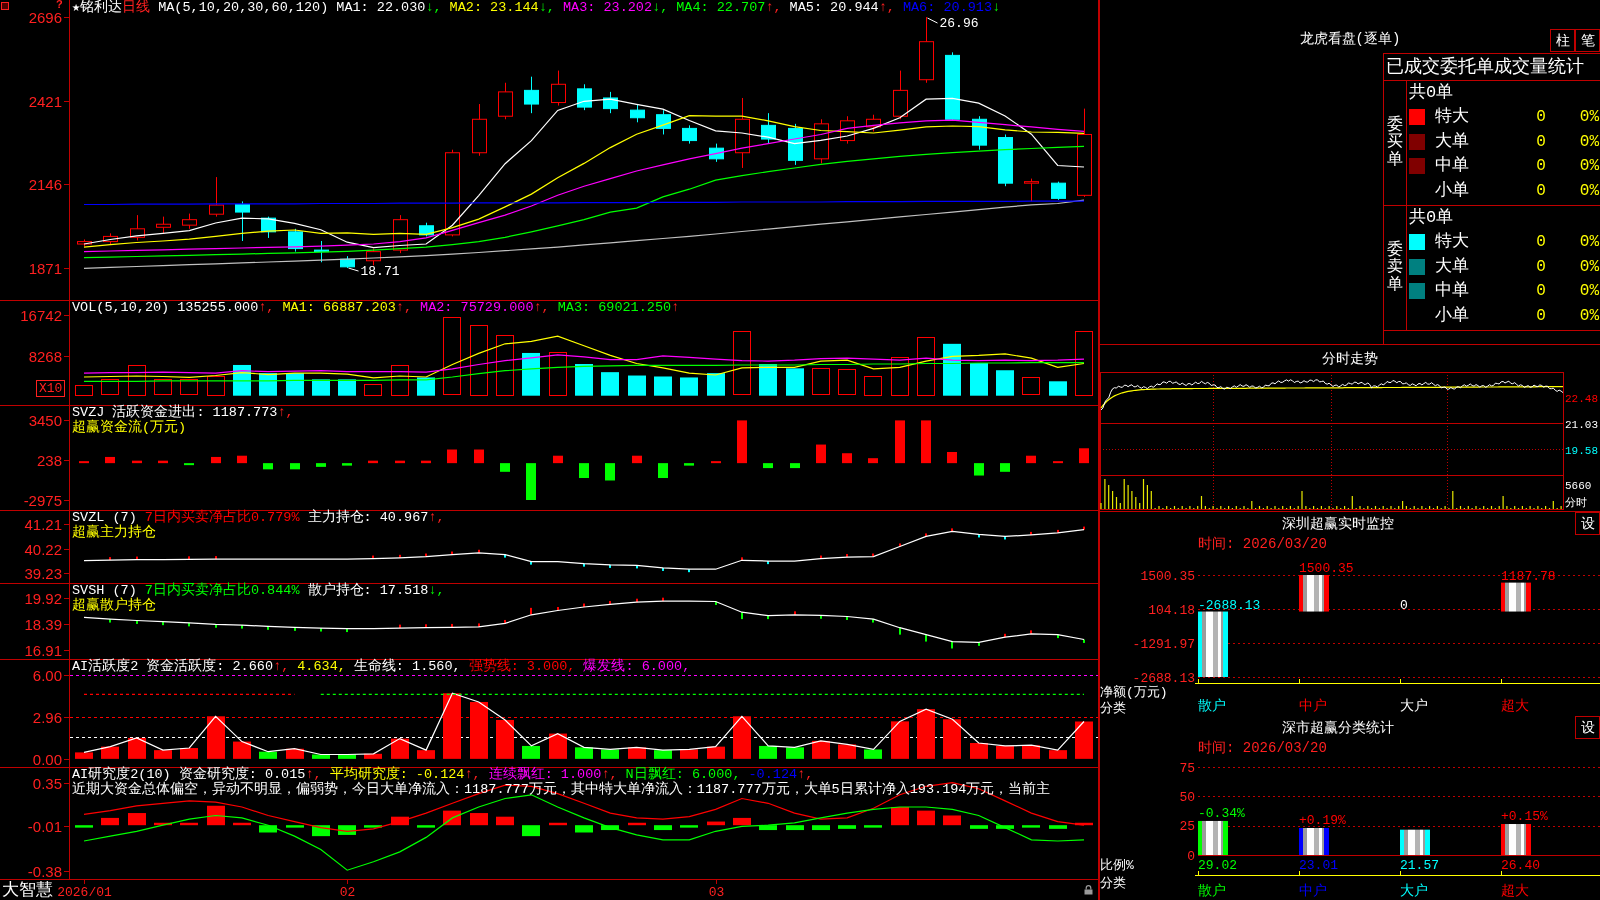 Image resolution: width=1600 pixels, height=900 pixels. I want to click on axis-label: 75, so click(1187, 768).